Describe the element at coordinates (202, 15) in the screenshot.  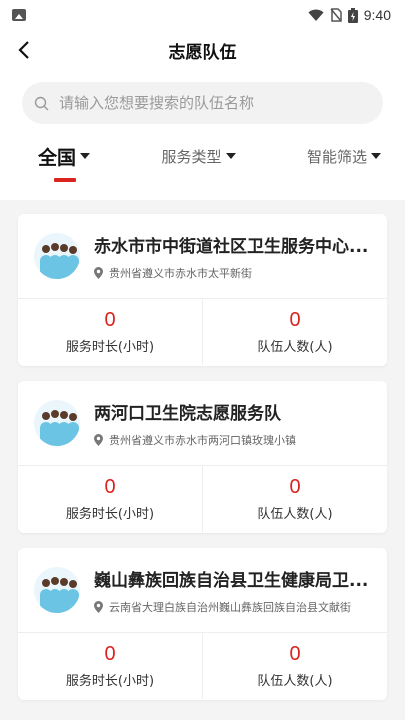
I see `status-bar: 9:40` at that location.